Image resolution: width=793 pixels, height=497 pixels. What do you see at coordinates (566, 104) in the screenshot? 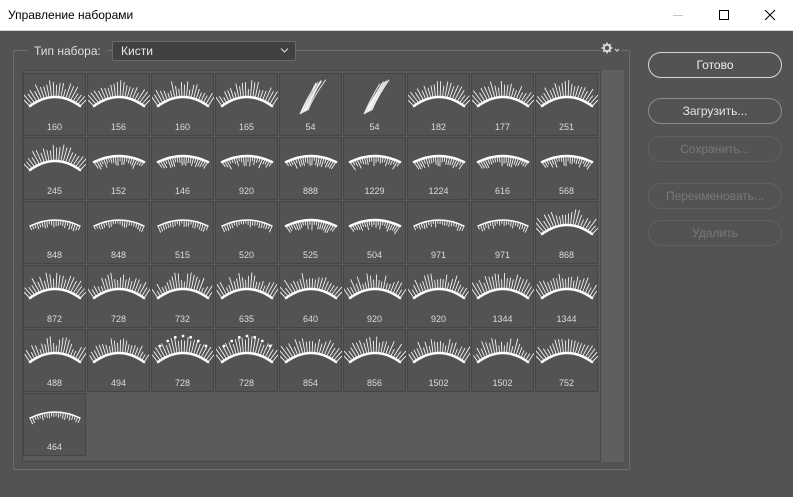
I see `brush-preset-item: 251` at bounding box center [566, 104].